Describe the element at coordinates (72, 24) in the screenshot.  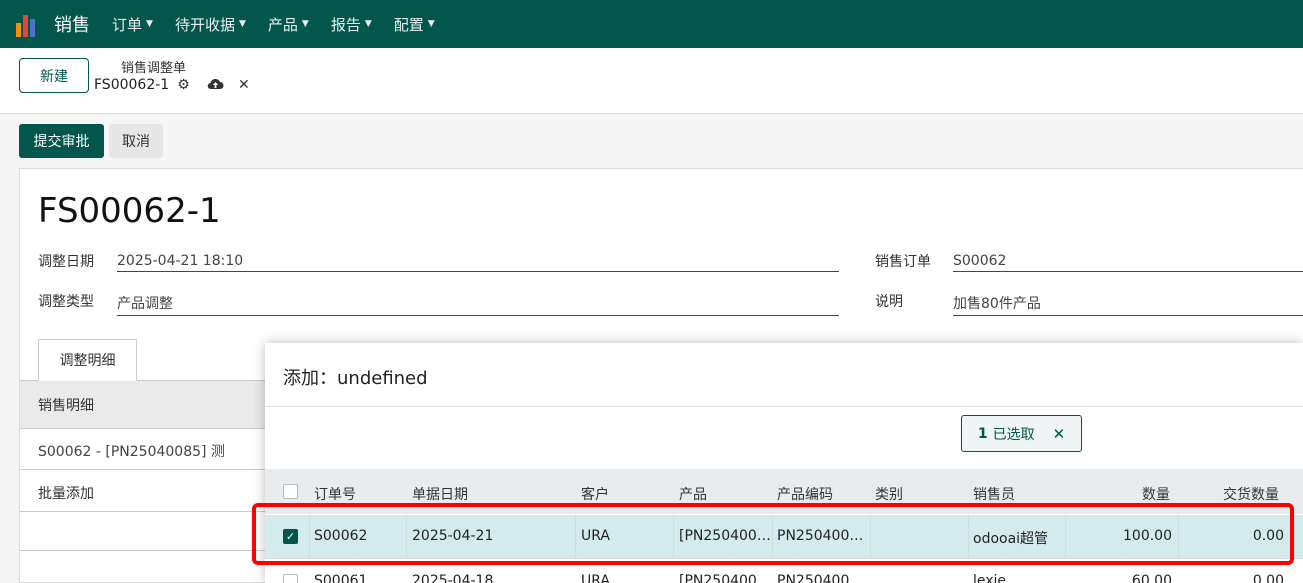
I see `app-name: 销售` at that location.